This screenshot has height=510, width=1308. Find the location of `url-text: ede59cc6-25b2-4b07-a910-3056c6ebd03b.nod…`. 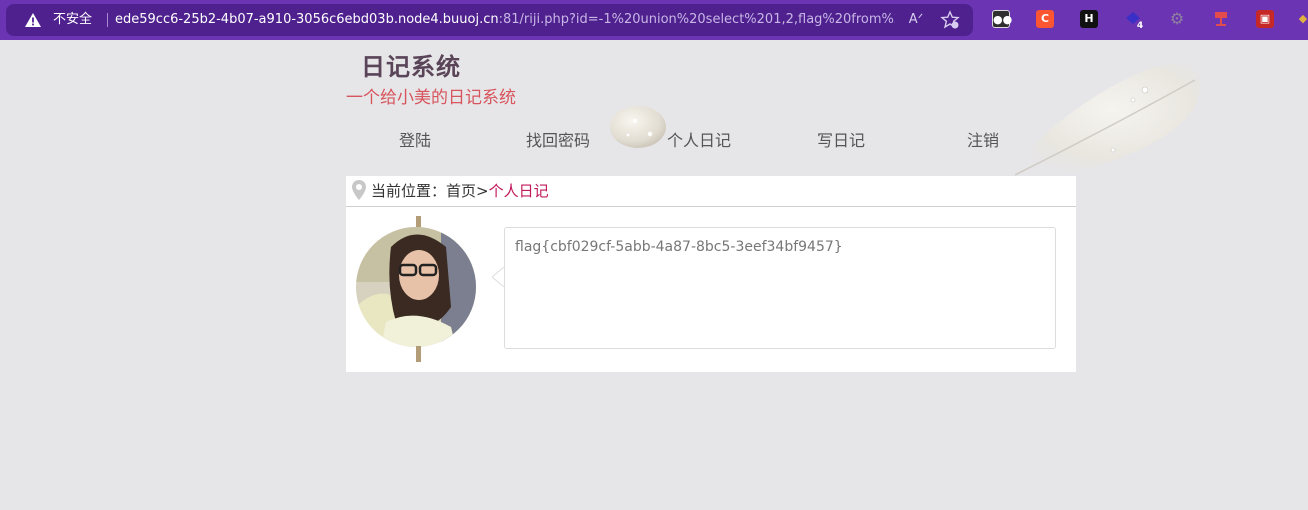

url-text: ede59cc6-25b2-4b07-a910-3056c6ebd03b.nod… is located at coordinates (505, 20).